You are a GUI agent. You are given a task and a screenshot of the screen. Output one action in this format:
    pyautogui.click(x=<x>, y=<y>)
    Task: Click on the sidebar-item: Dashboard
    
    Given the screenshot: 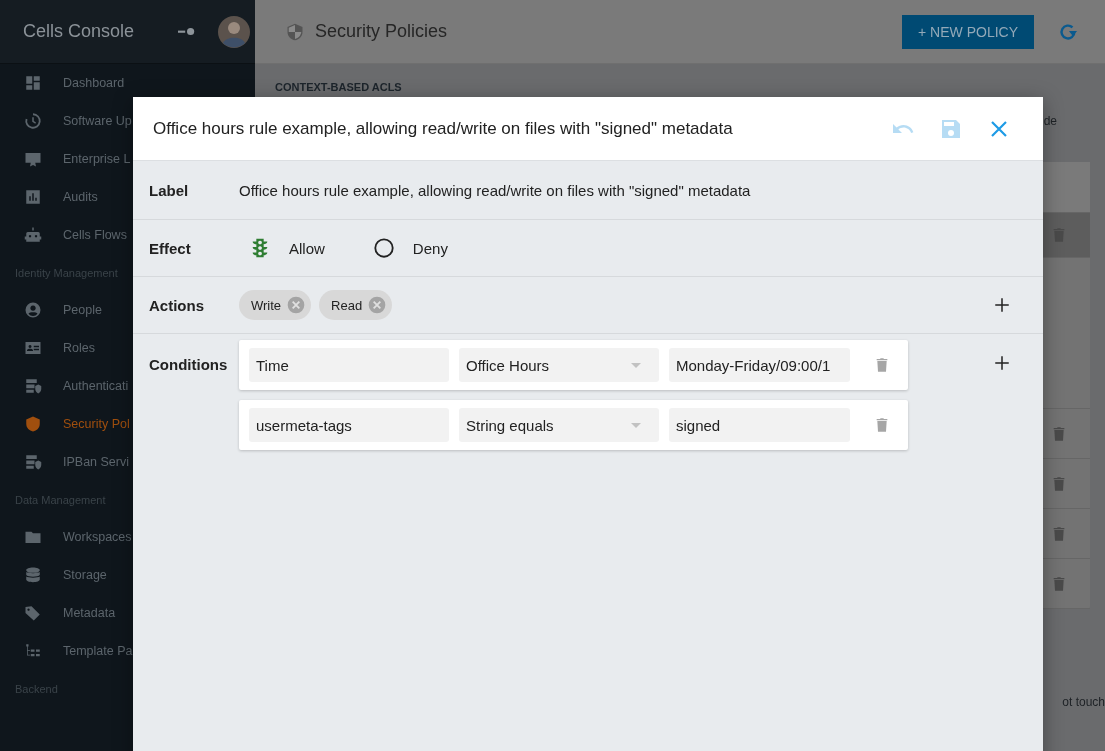 What is the action you would take?
    pyautogui.click(x=127, y=83)
    